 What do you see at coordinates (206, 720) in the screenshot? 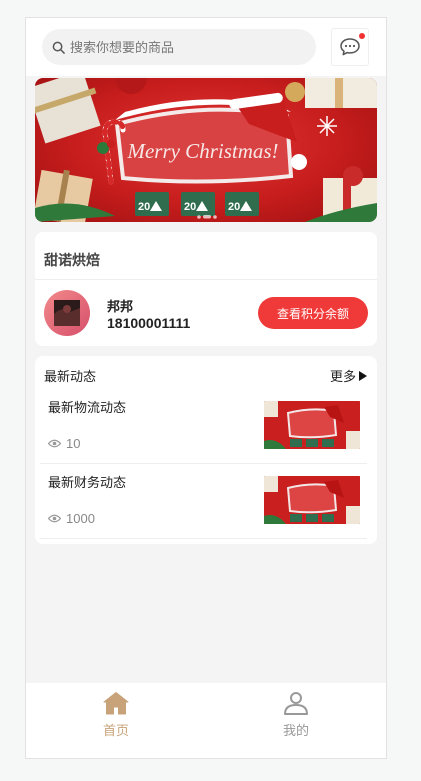
I see `bottom-tab-bar: 首页 我的` at bounding box center [206, 720].